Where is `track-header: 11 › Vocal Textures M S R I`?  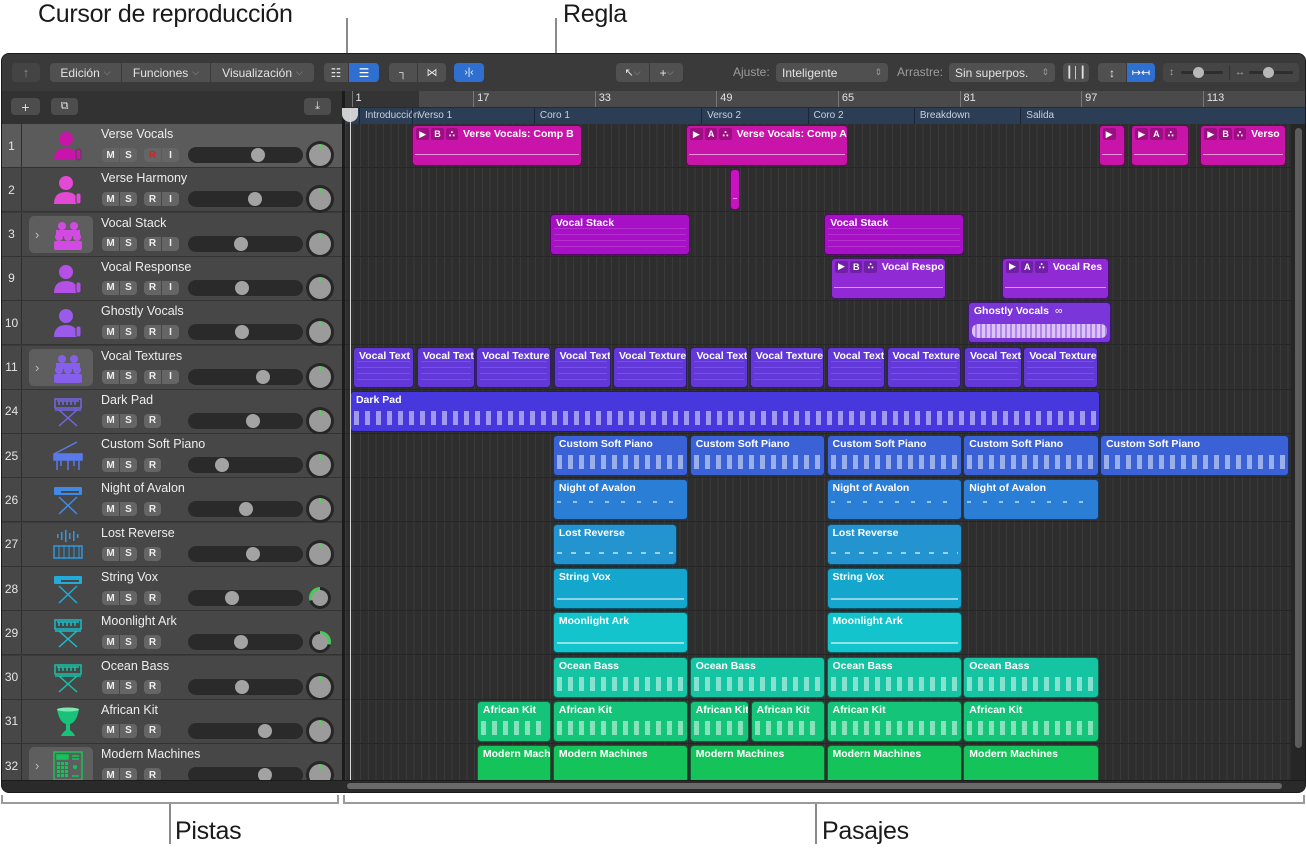
track-header: 11 › Vocal Textures M S R I is located at coordinates (172, 367).